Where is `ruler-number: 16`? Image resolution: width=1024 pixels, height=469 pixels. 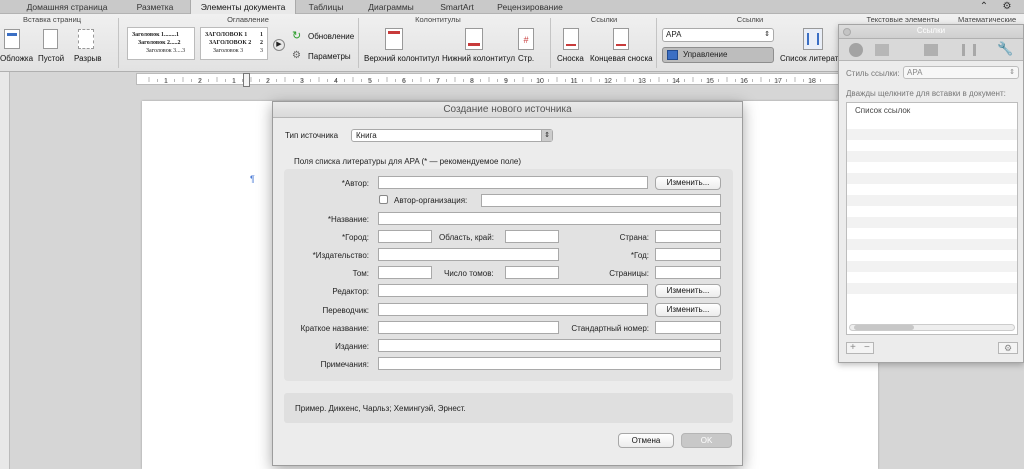 ruler-number: 16 is located at coordinates (744, 81).